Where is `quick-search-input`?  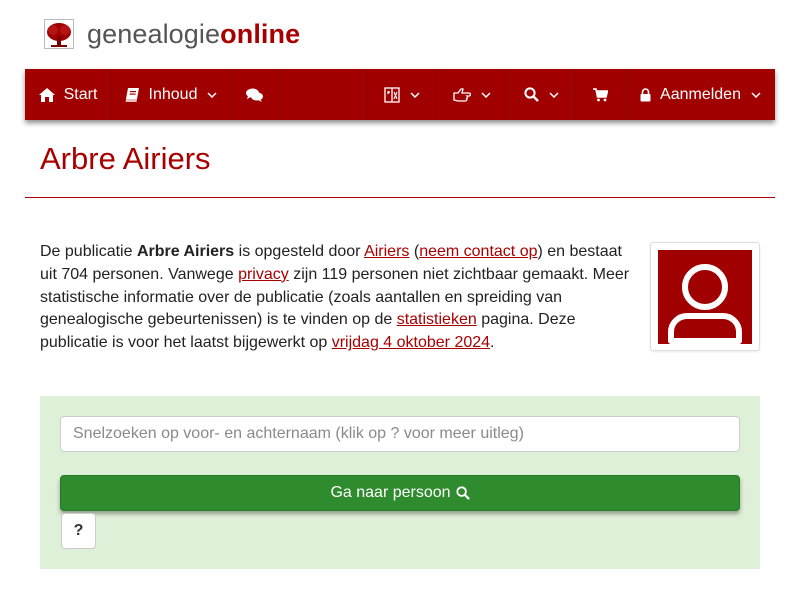
quick-search-input is located at coordinates (400, 434).